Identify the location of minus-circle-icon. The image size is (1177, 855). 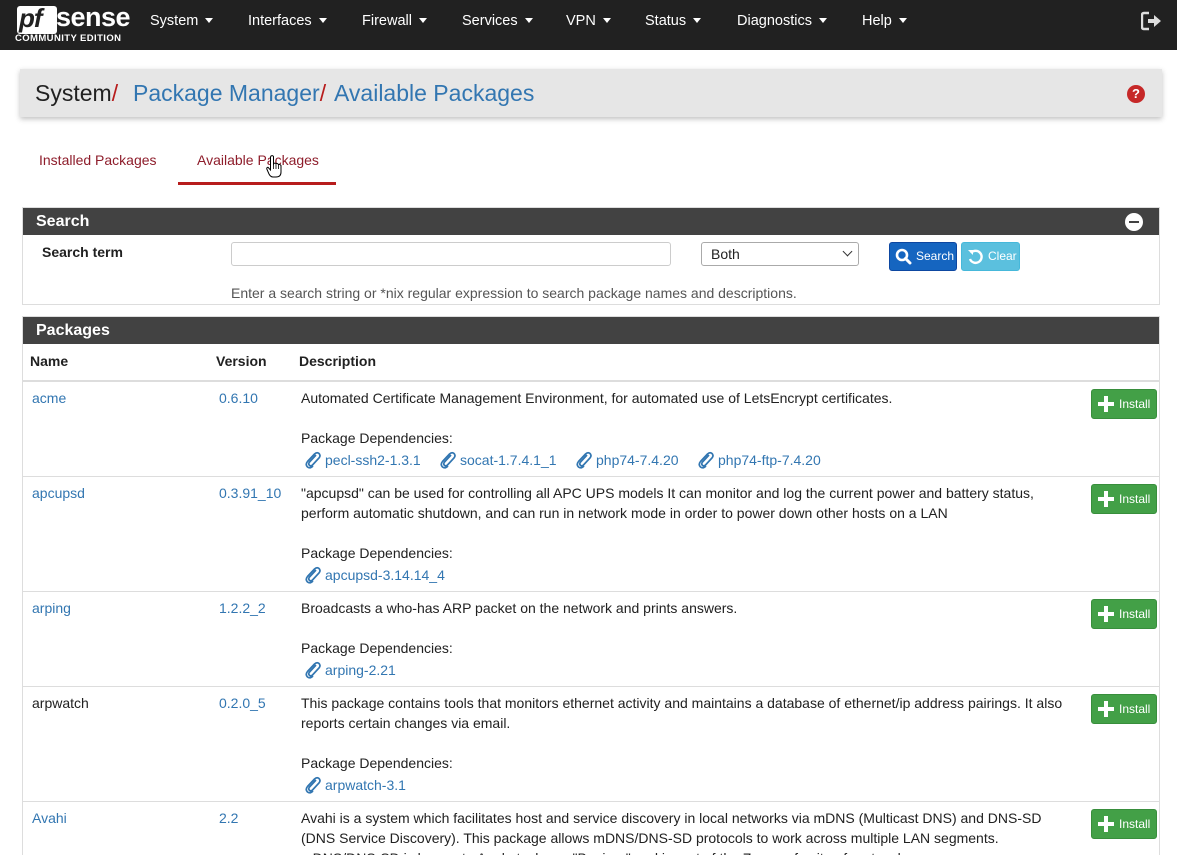
(1134, 222).